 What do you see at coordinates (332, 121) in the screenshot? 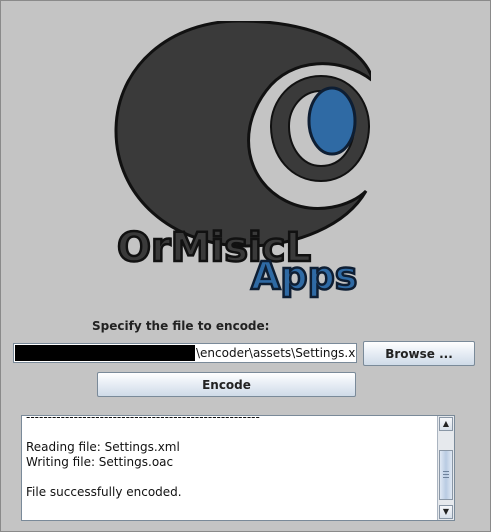
I see `logo-blue-oval` at bounding box center [332, 121].